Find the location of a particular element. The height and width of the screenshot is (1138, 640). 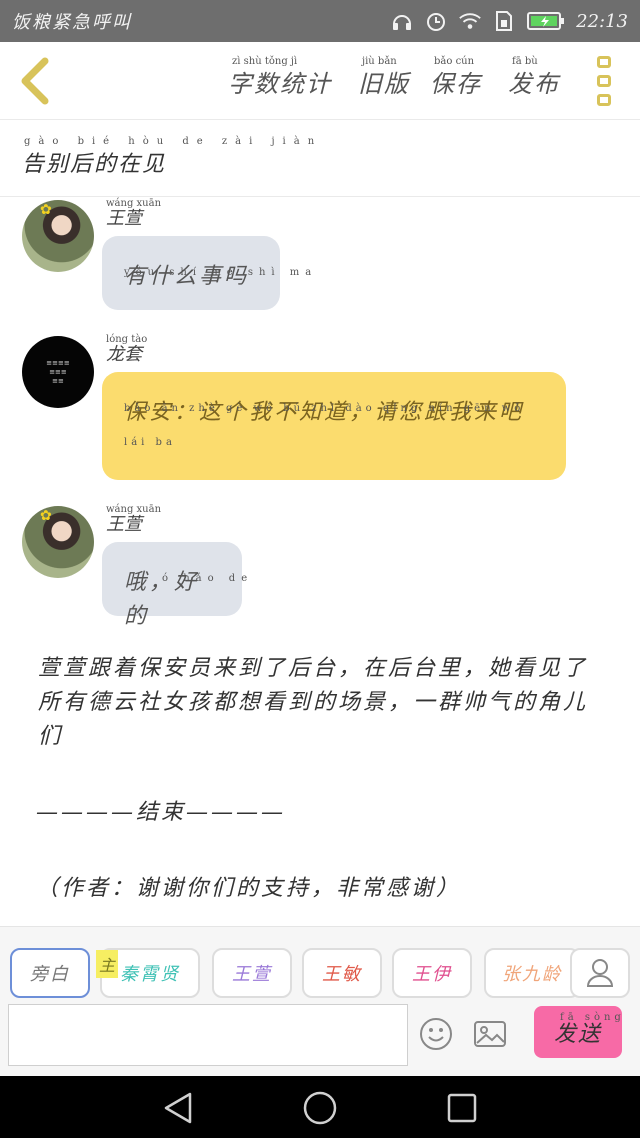

emoji-button is located at coordinates (436, 1034).